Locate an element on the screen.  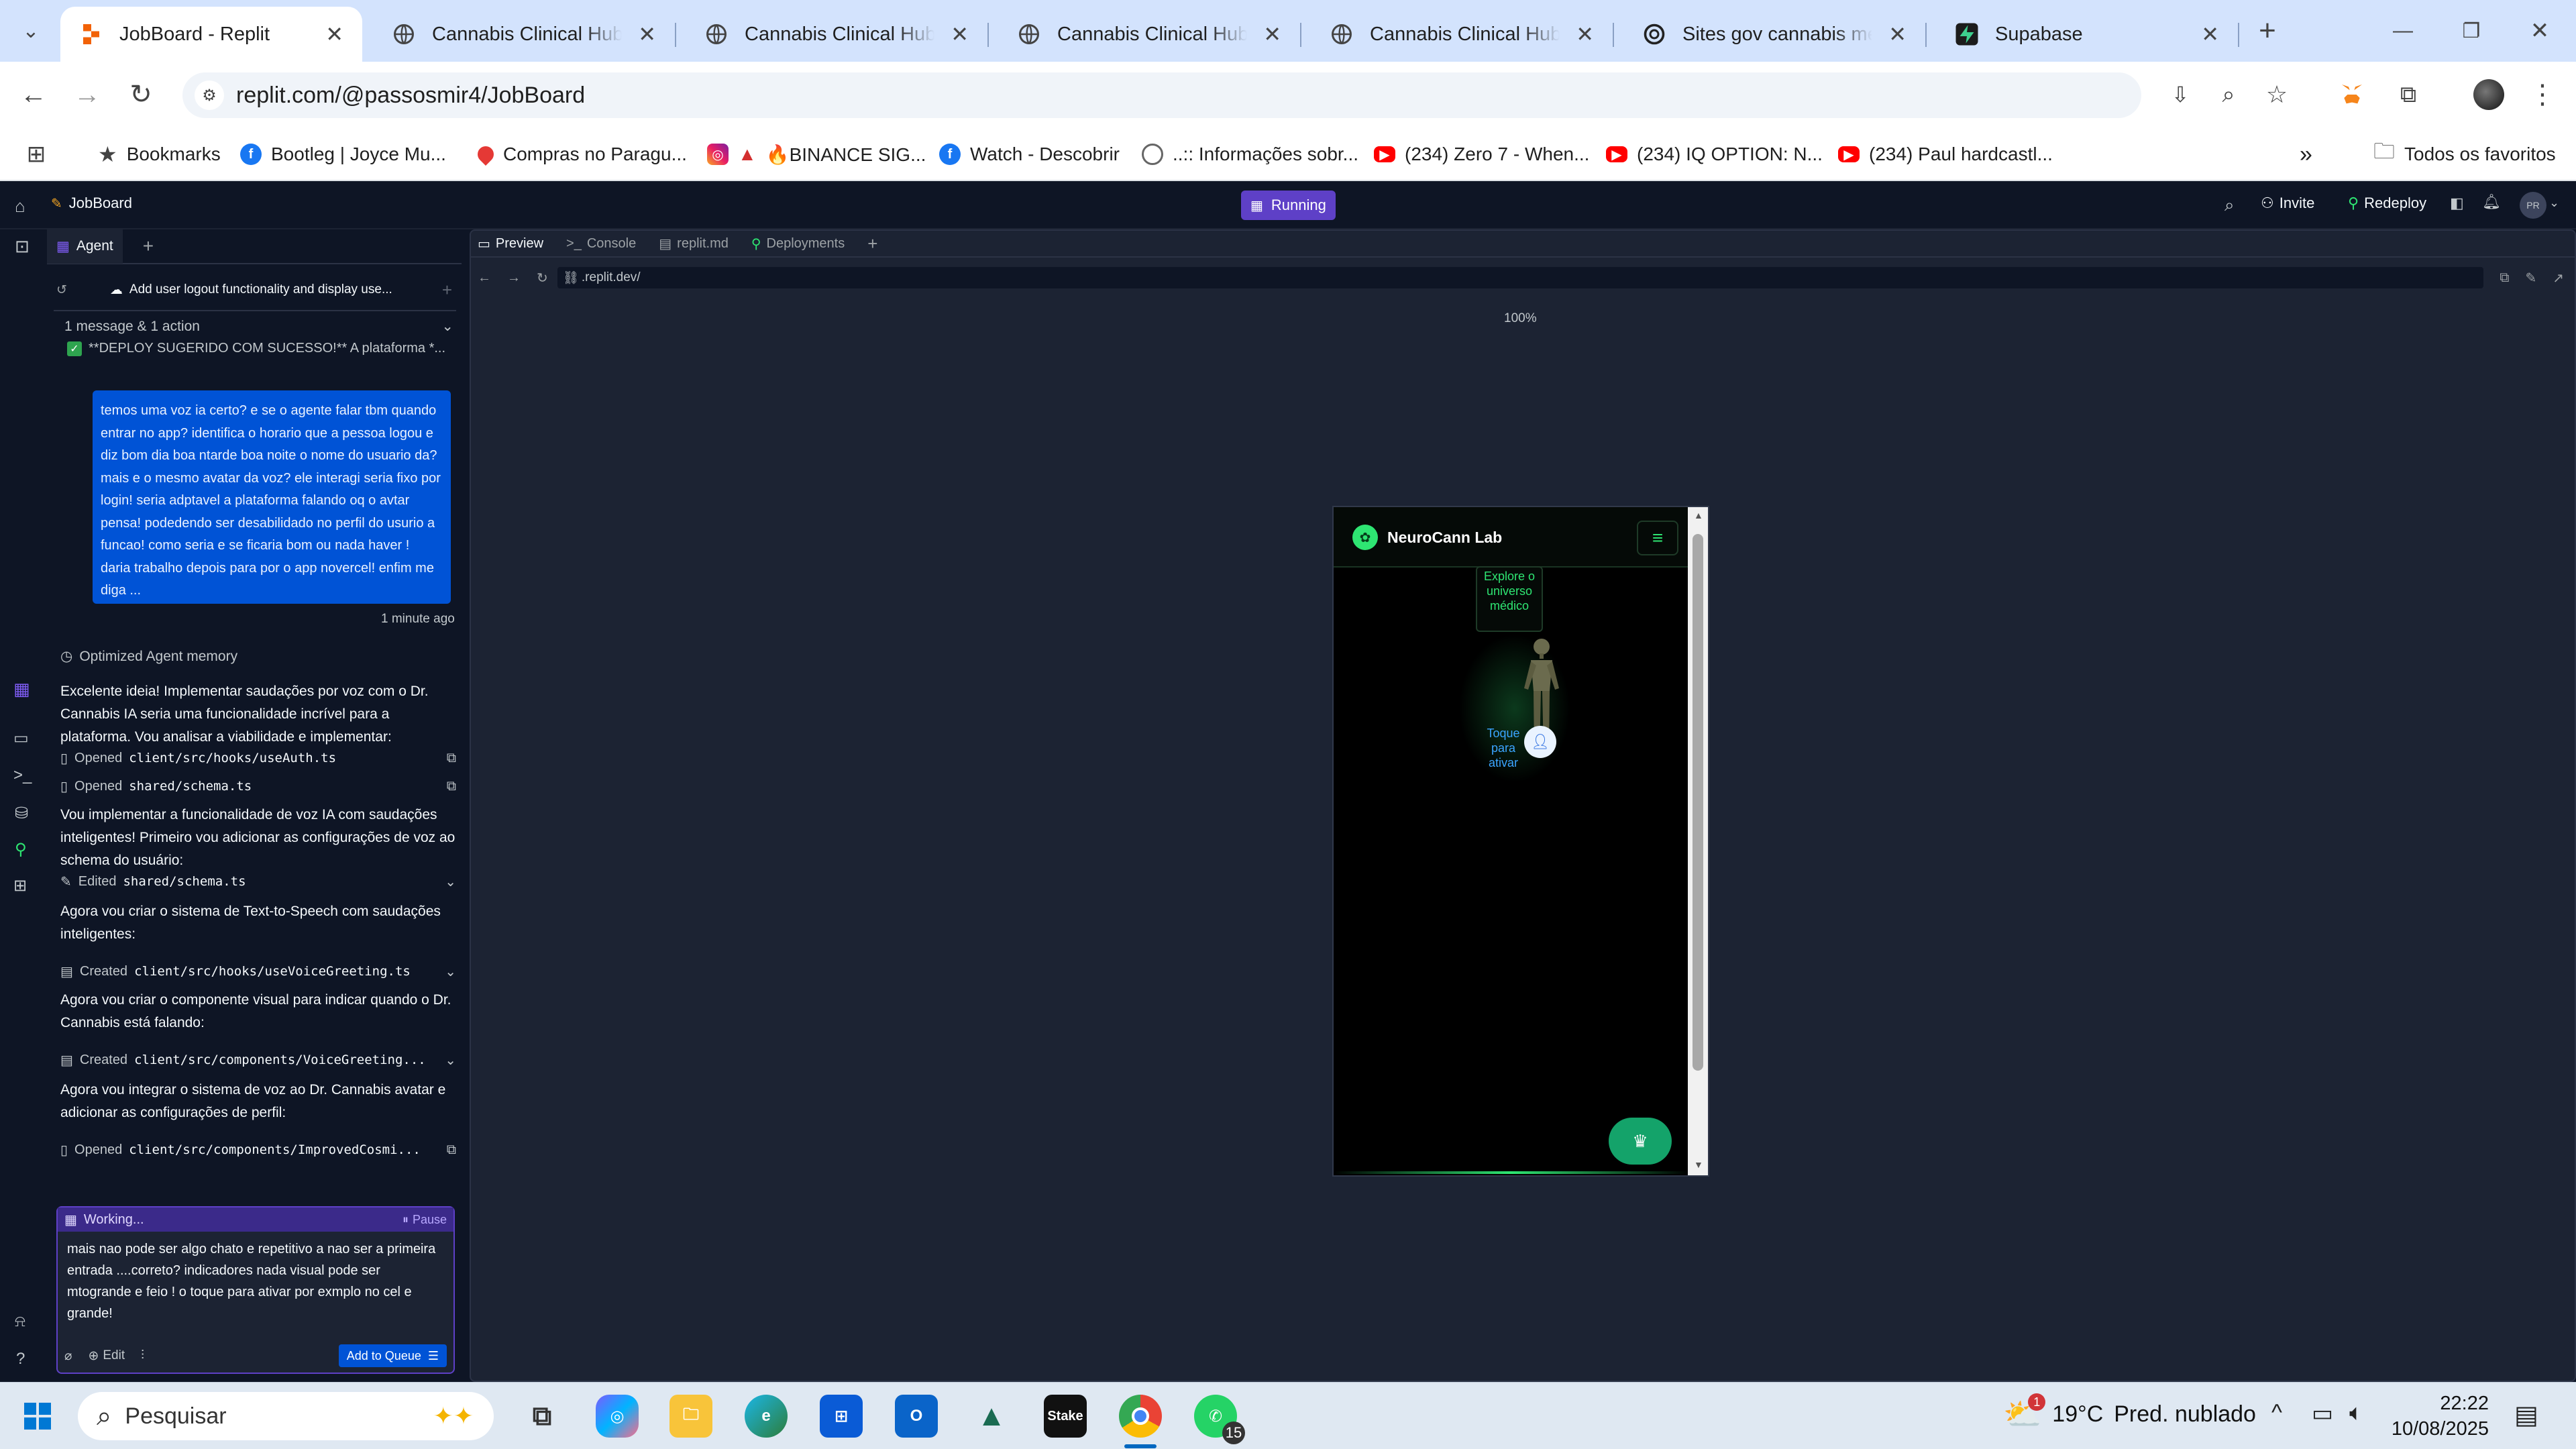
edge-icon: e is located at coordinates (766, 1416).